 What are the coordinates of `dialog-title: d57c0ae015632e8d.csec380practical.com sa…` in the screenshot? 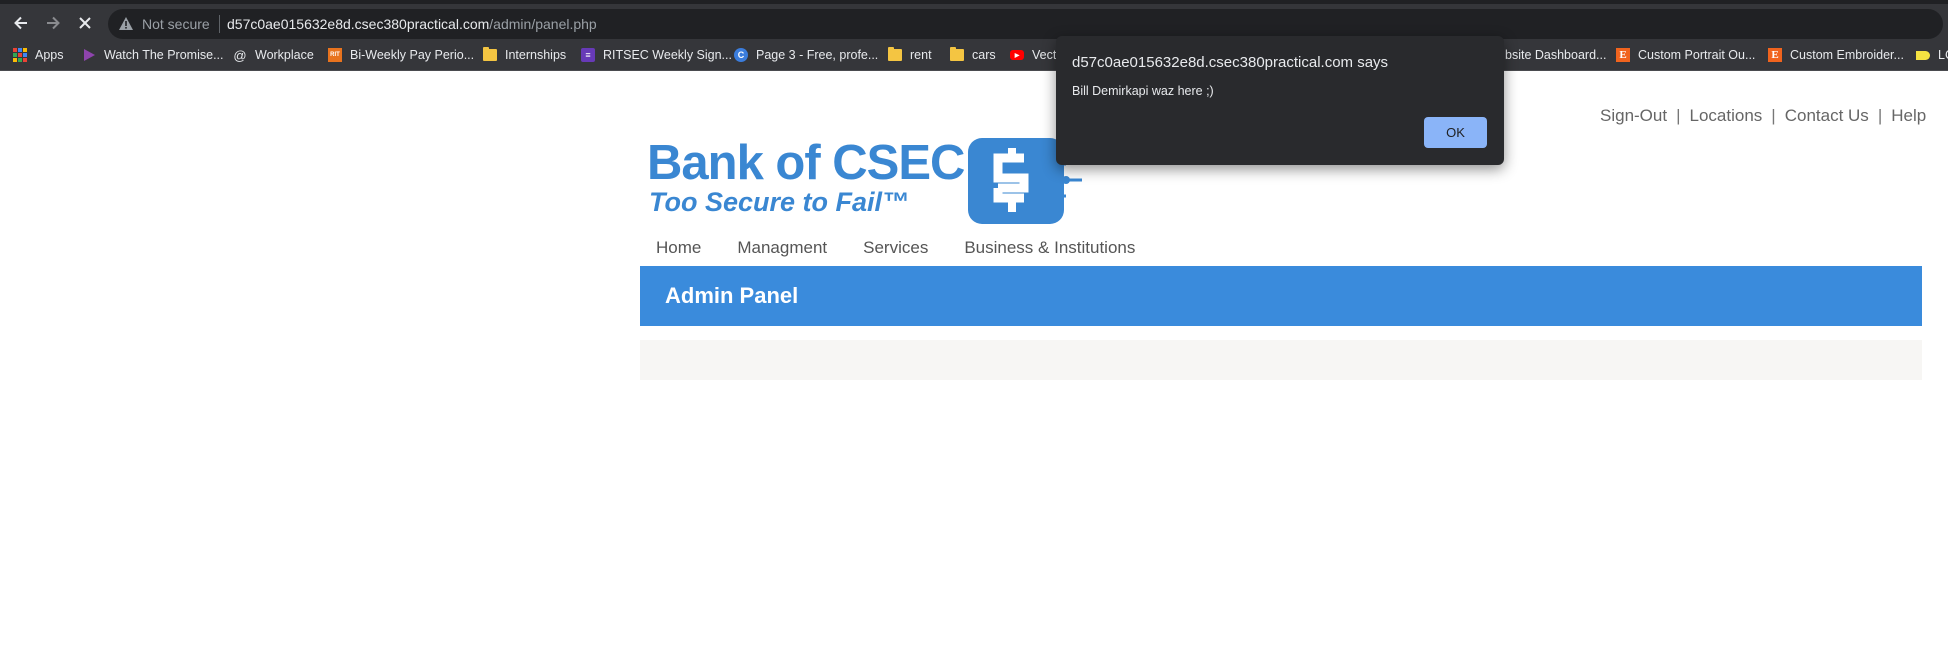 It's located at (1230, 62).